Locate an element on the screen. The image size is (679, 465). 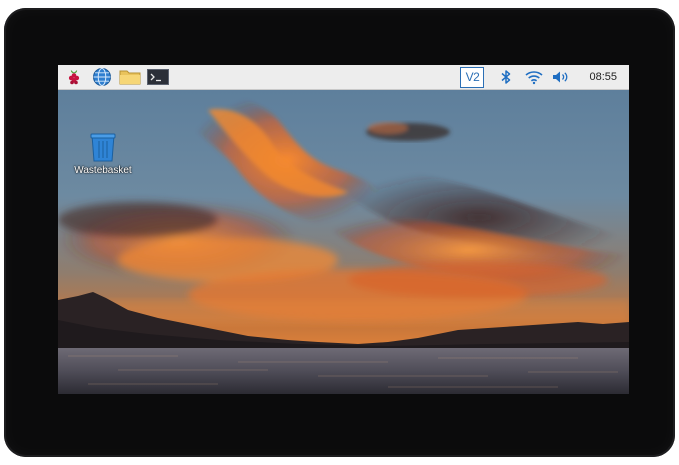
wastebasket-icon is located at coordinates (103, 147).